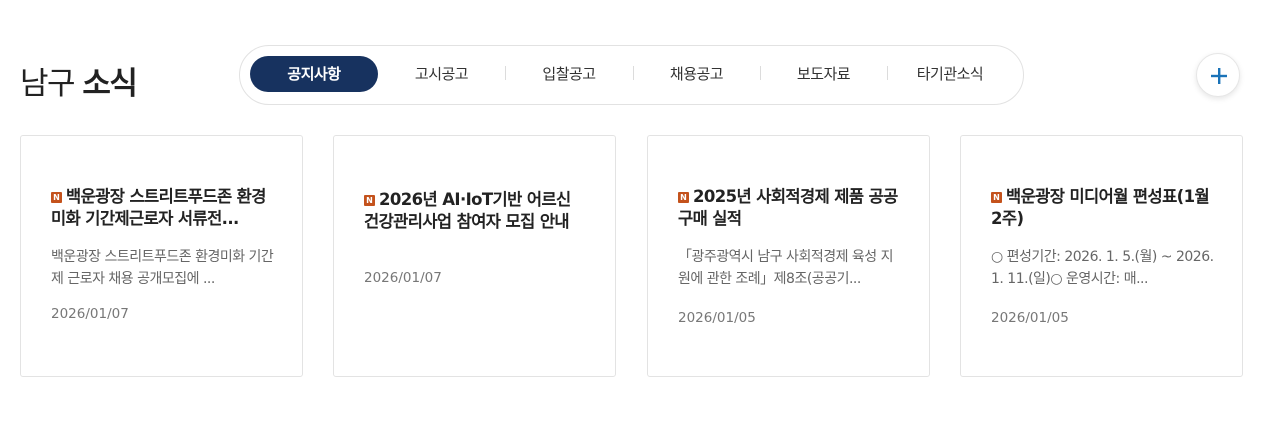  I want to click on tab-press-release: 보도자료, so click(823, 74).